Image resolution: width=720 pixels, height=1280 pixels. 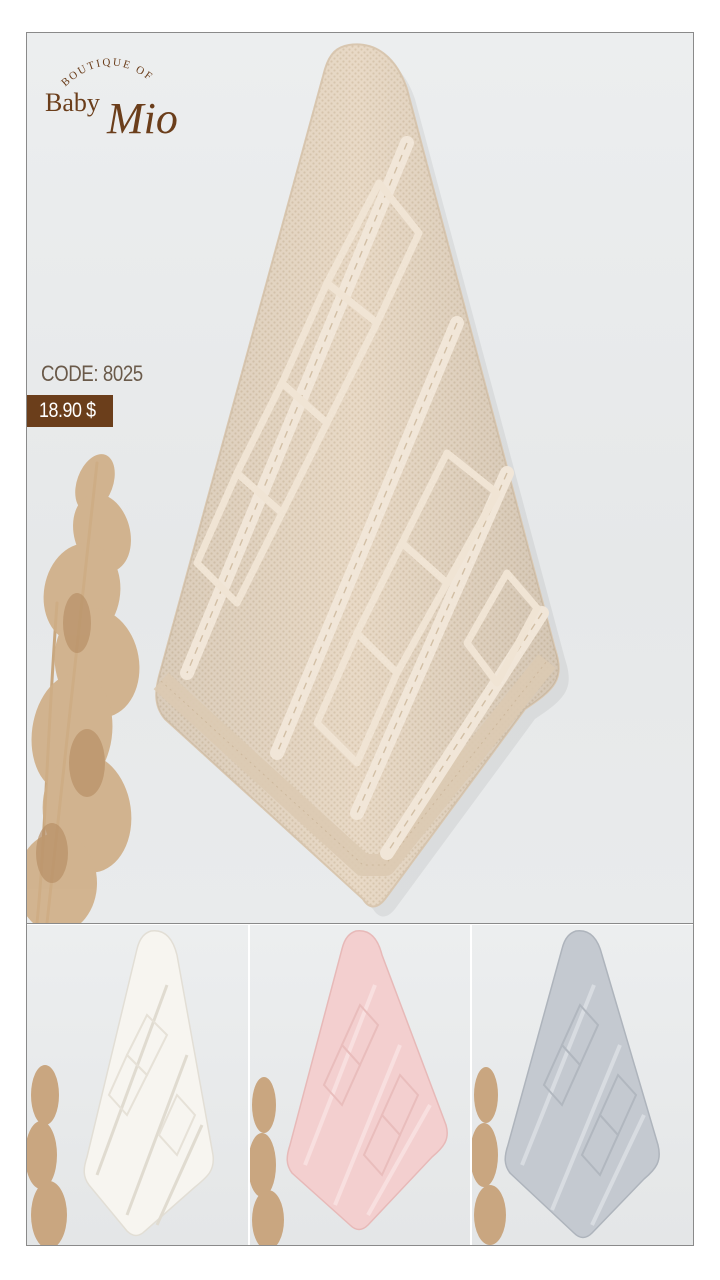 I want to click on variant-pink, so click(x=359, y=1085).